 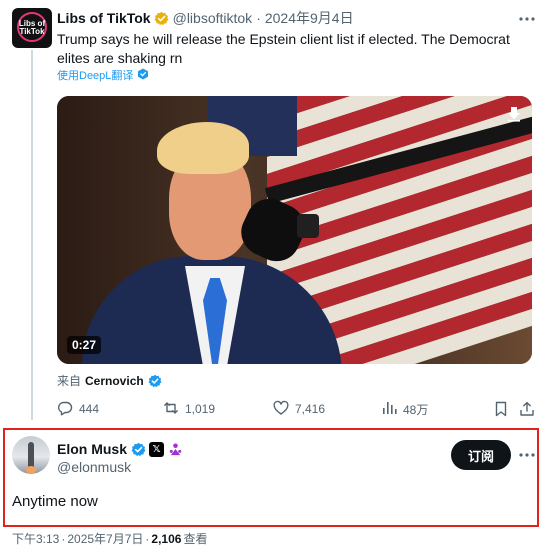 What do you see at coordinates (143, 75) in the screenshot?
I see `deepl-icon` at bounding box center [143, 75].